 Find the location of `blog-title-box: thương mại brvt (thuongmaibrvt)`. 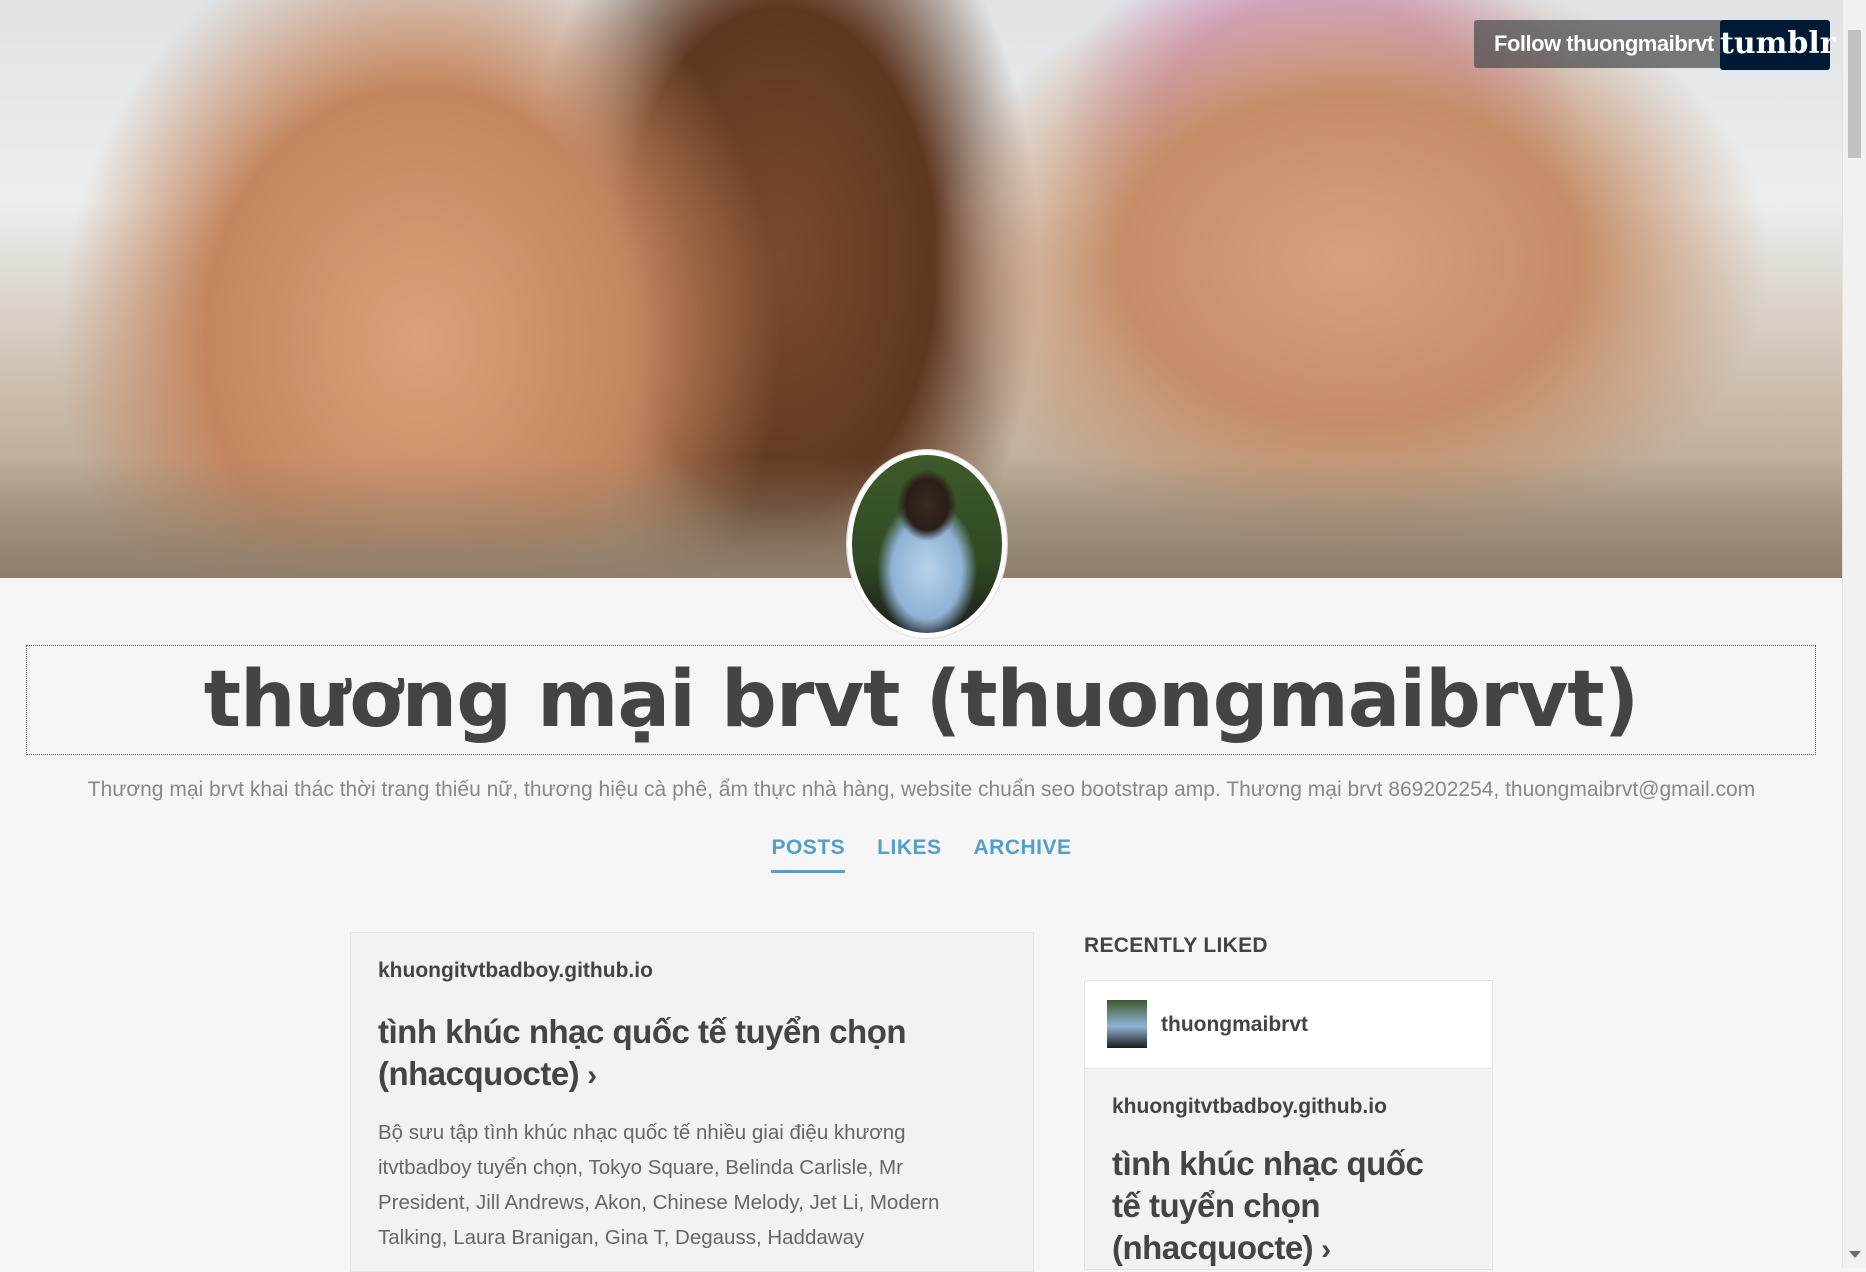

blog-title-box: thương mại brvt (thuongmaibrvt) is located at coordinates (921, 700).